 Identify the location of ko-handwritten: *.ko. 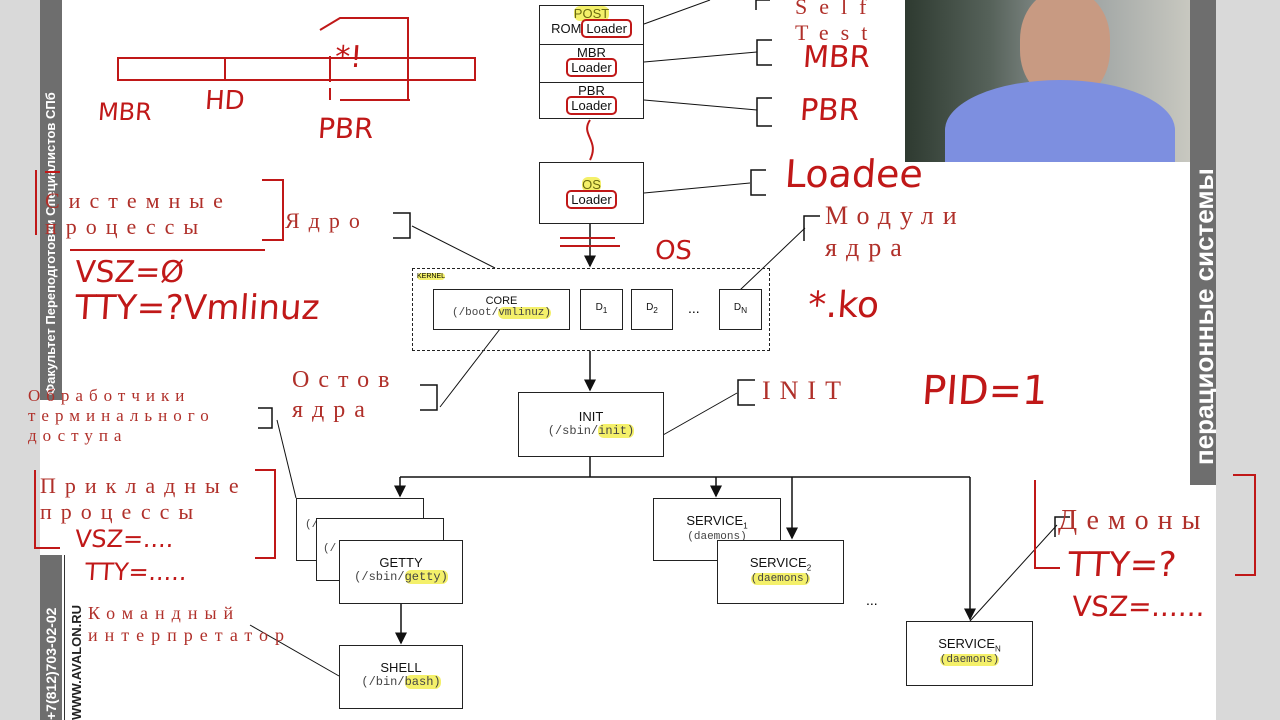
(843, 305).